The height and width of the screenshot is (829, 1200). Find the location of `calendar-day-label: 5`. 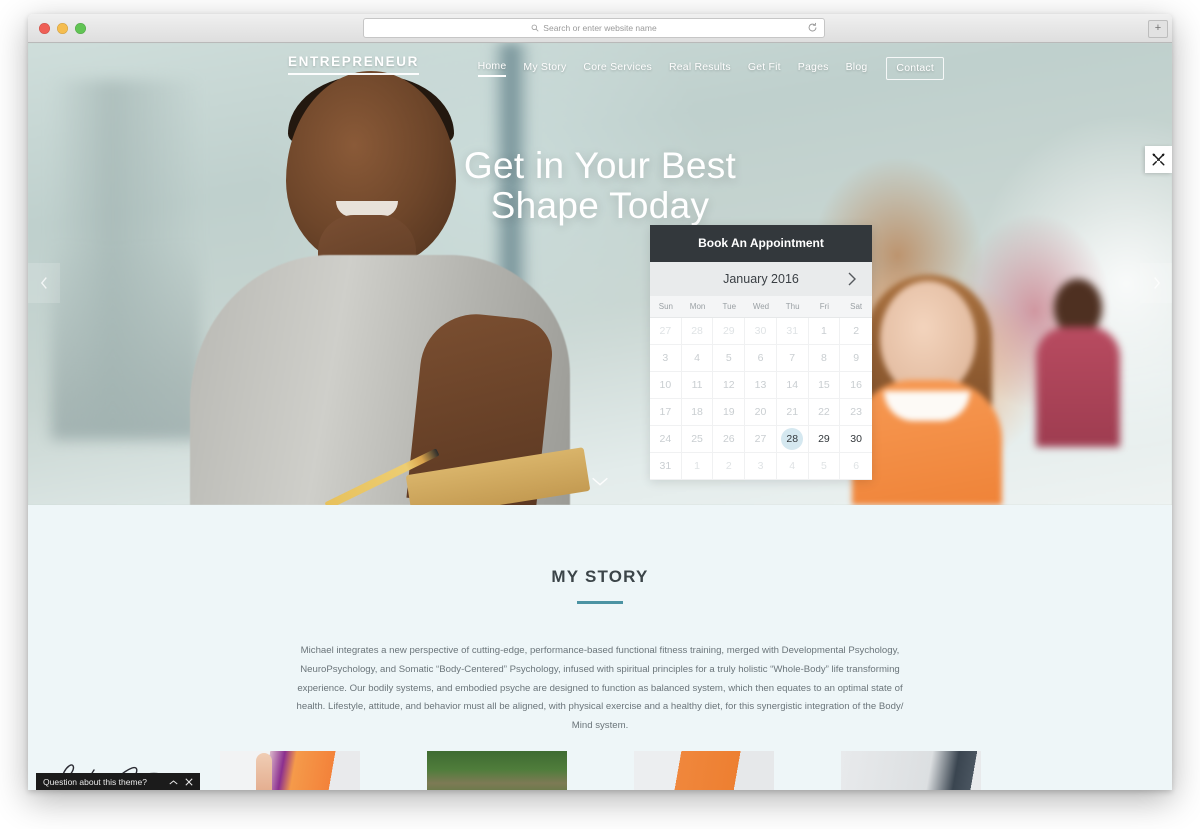

calendar-day-label: 5 is located at coordinates (824, 466).